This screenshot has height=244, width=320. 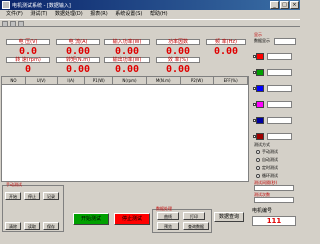 What do you see at coordinates (274, 221) in the screenshot?
I see `motor-number-field: 111` at bounding box center [274, 221].